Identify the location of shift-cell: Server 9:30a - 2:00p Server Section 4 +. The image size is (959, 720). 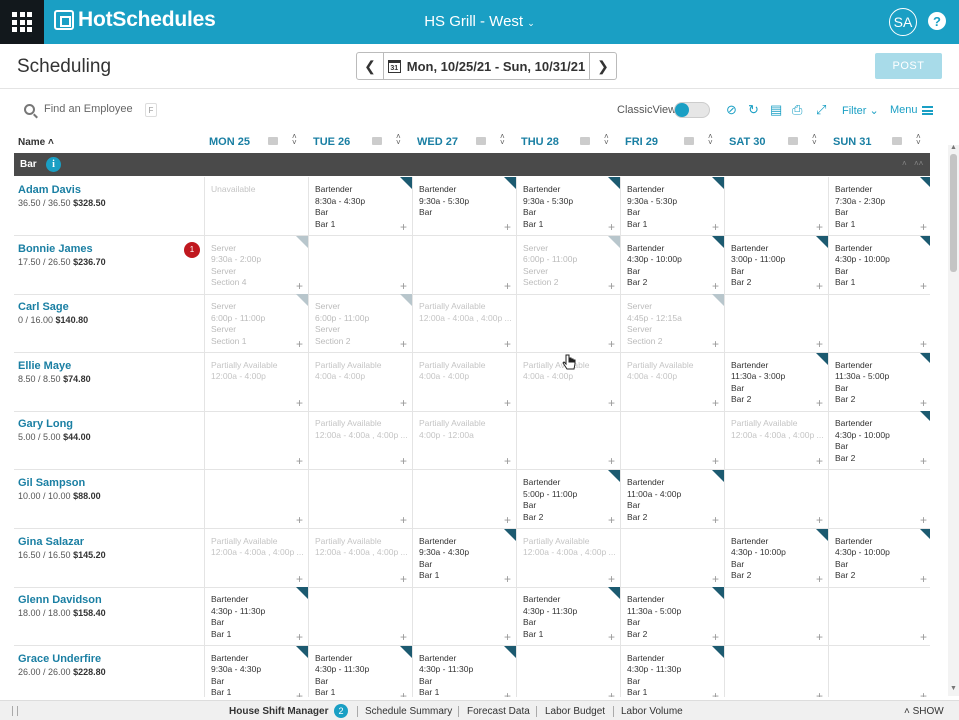
(256, 264).